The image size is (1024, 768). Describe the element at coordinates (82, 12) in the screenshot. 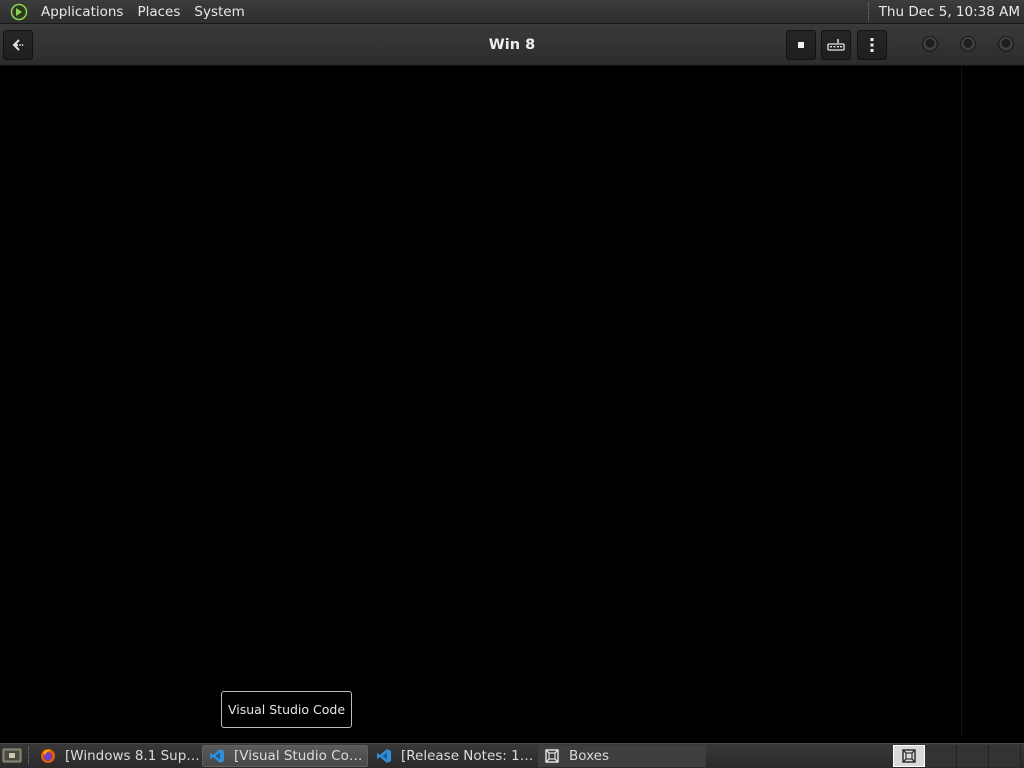

I see `applications-menu: Applications` at that location.